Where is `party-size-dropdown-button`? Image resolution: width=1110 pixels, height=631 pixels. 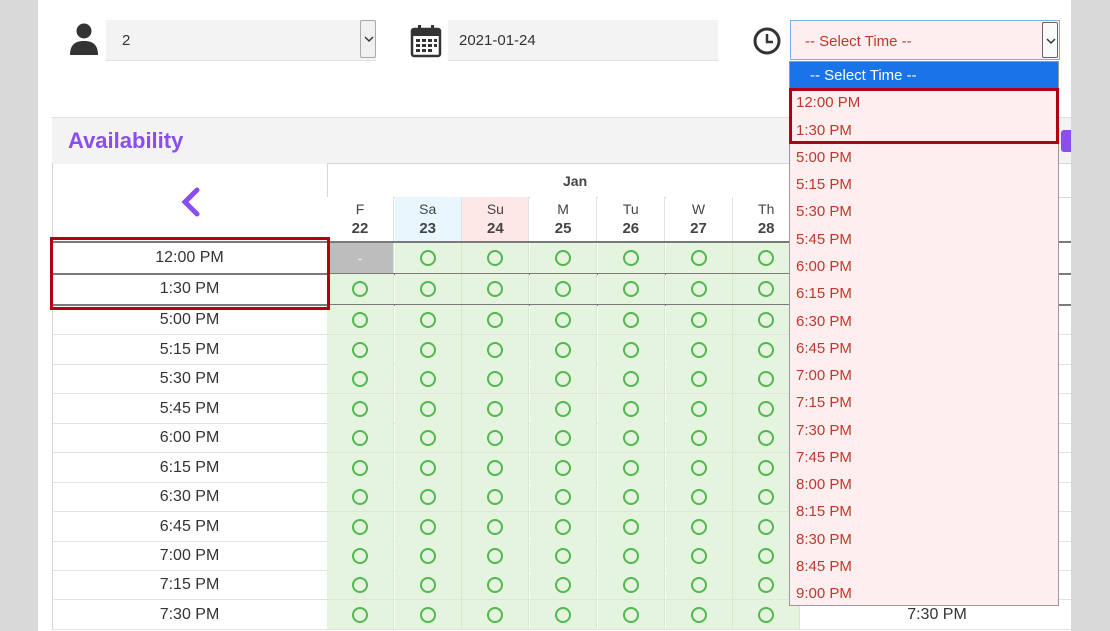
party-size-dropdown-button is located at coordinates (368, 39).